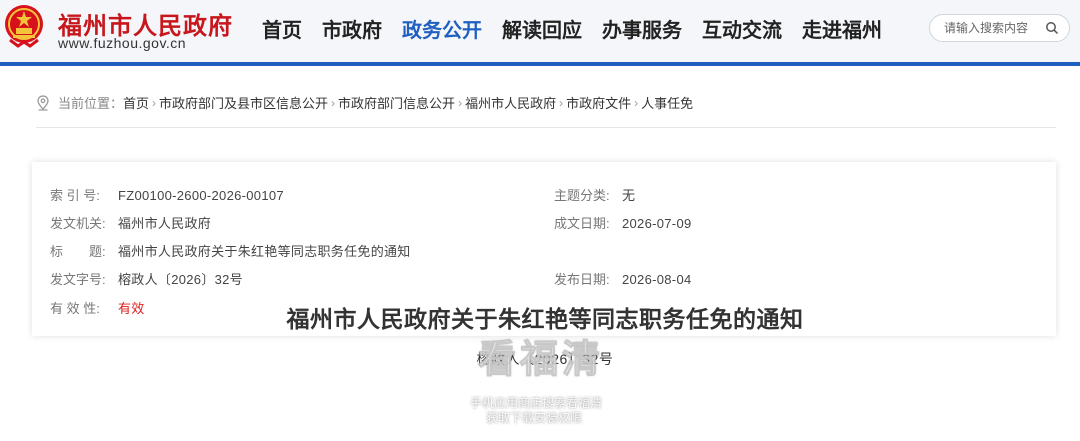  What do you see at coordinates (642, 28) in the screenshot?
I see `nav-services: 办事服务` at bounding box center [642, 28].